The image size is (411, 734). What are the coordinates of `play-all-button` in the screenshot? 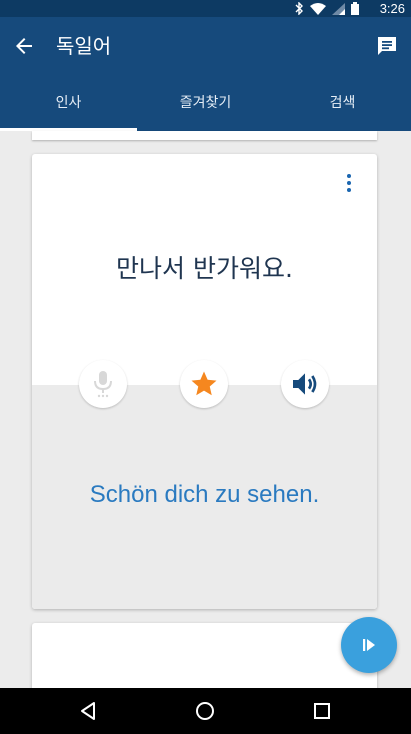 It's located at (369, 645).